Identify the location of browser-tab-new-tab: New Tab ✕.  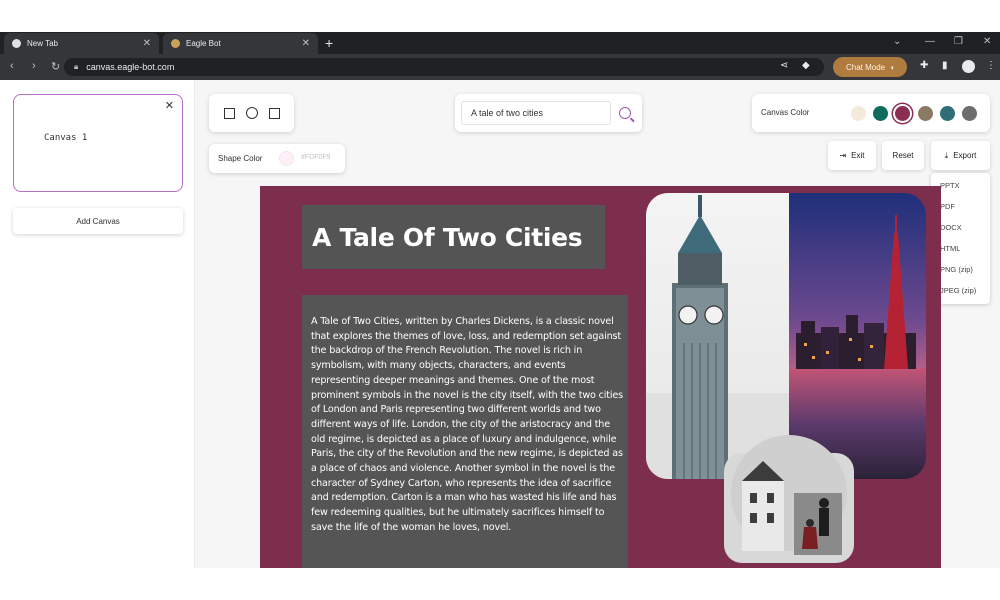
(81, 43).